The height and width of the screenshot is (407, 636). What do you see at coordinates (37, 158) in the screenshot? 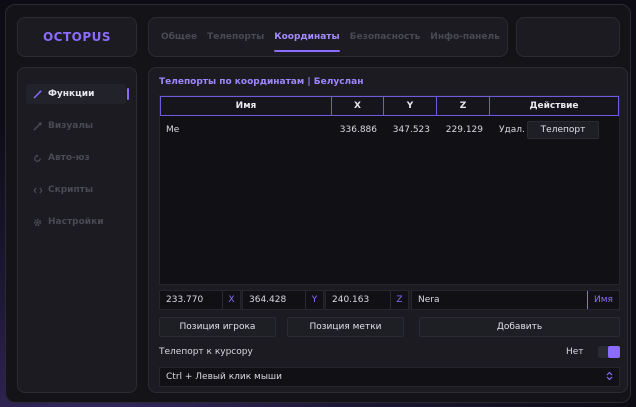
I see `refresh-icon` at bounding box center [37, 158].